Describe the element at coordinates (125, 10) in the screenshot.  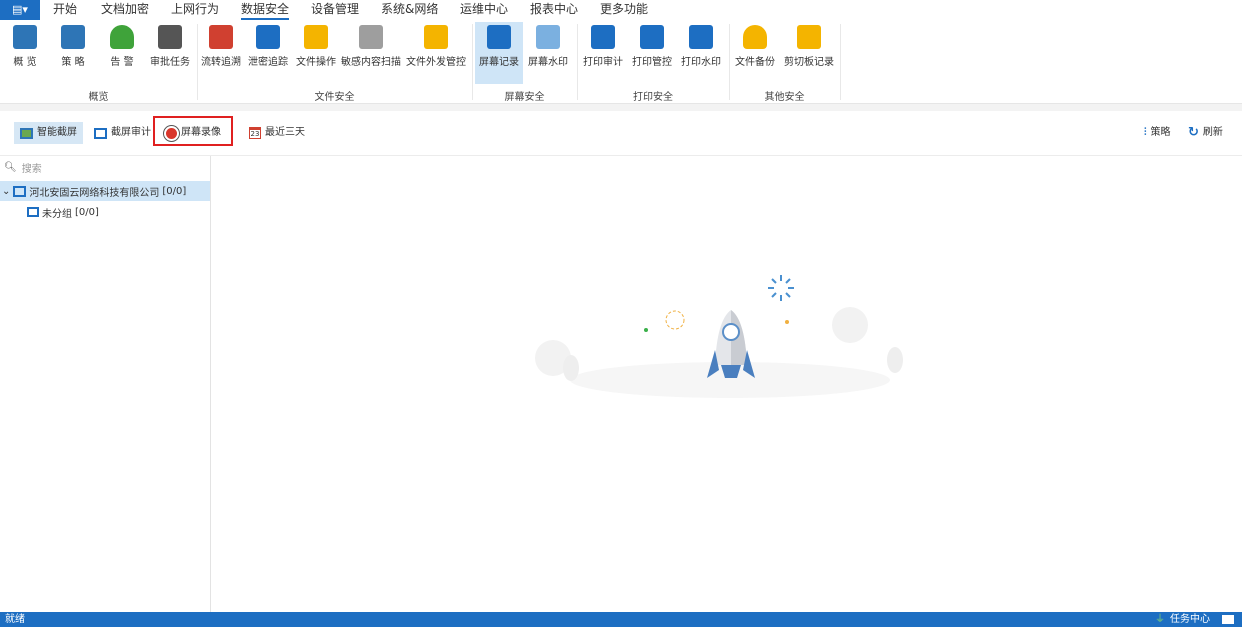
I see `tab-doc-encrypt: 文档加密` at that location.